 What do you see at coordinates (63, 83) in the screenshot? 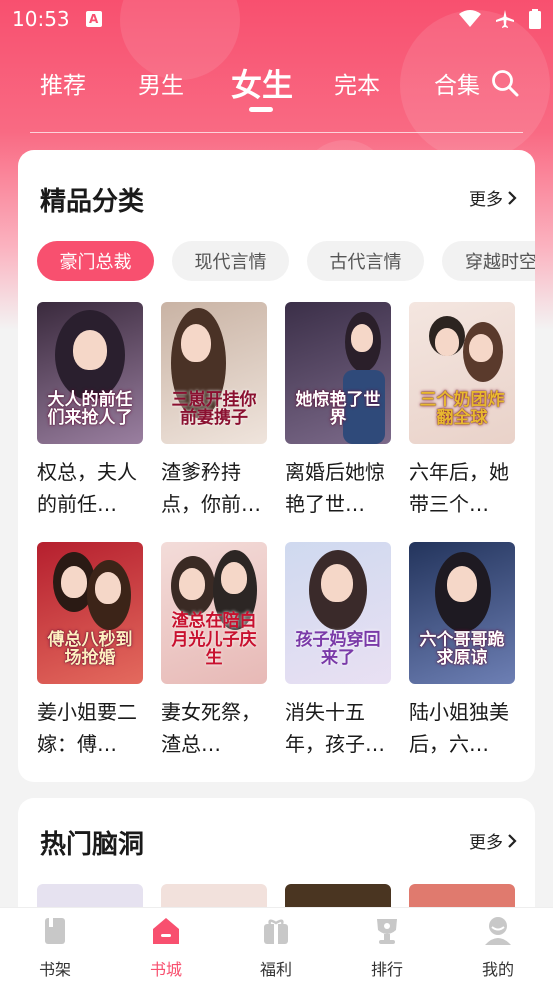
I see `tab-recommend: 推荐` at bounding box center [63, 83].